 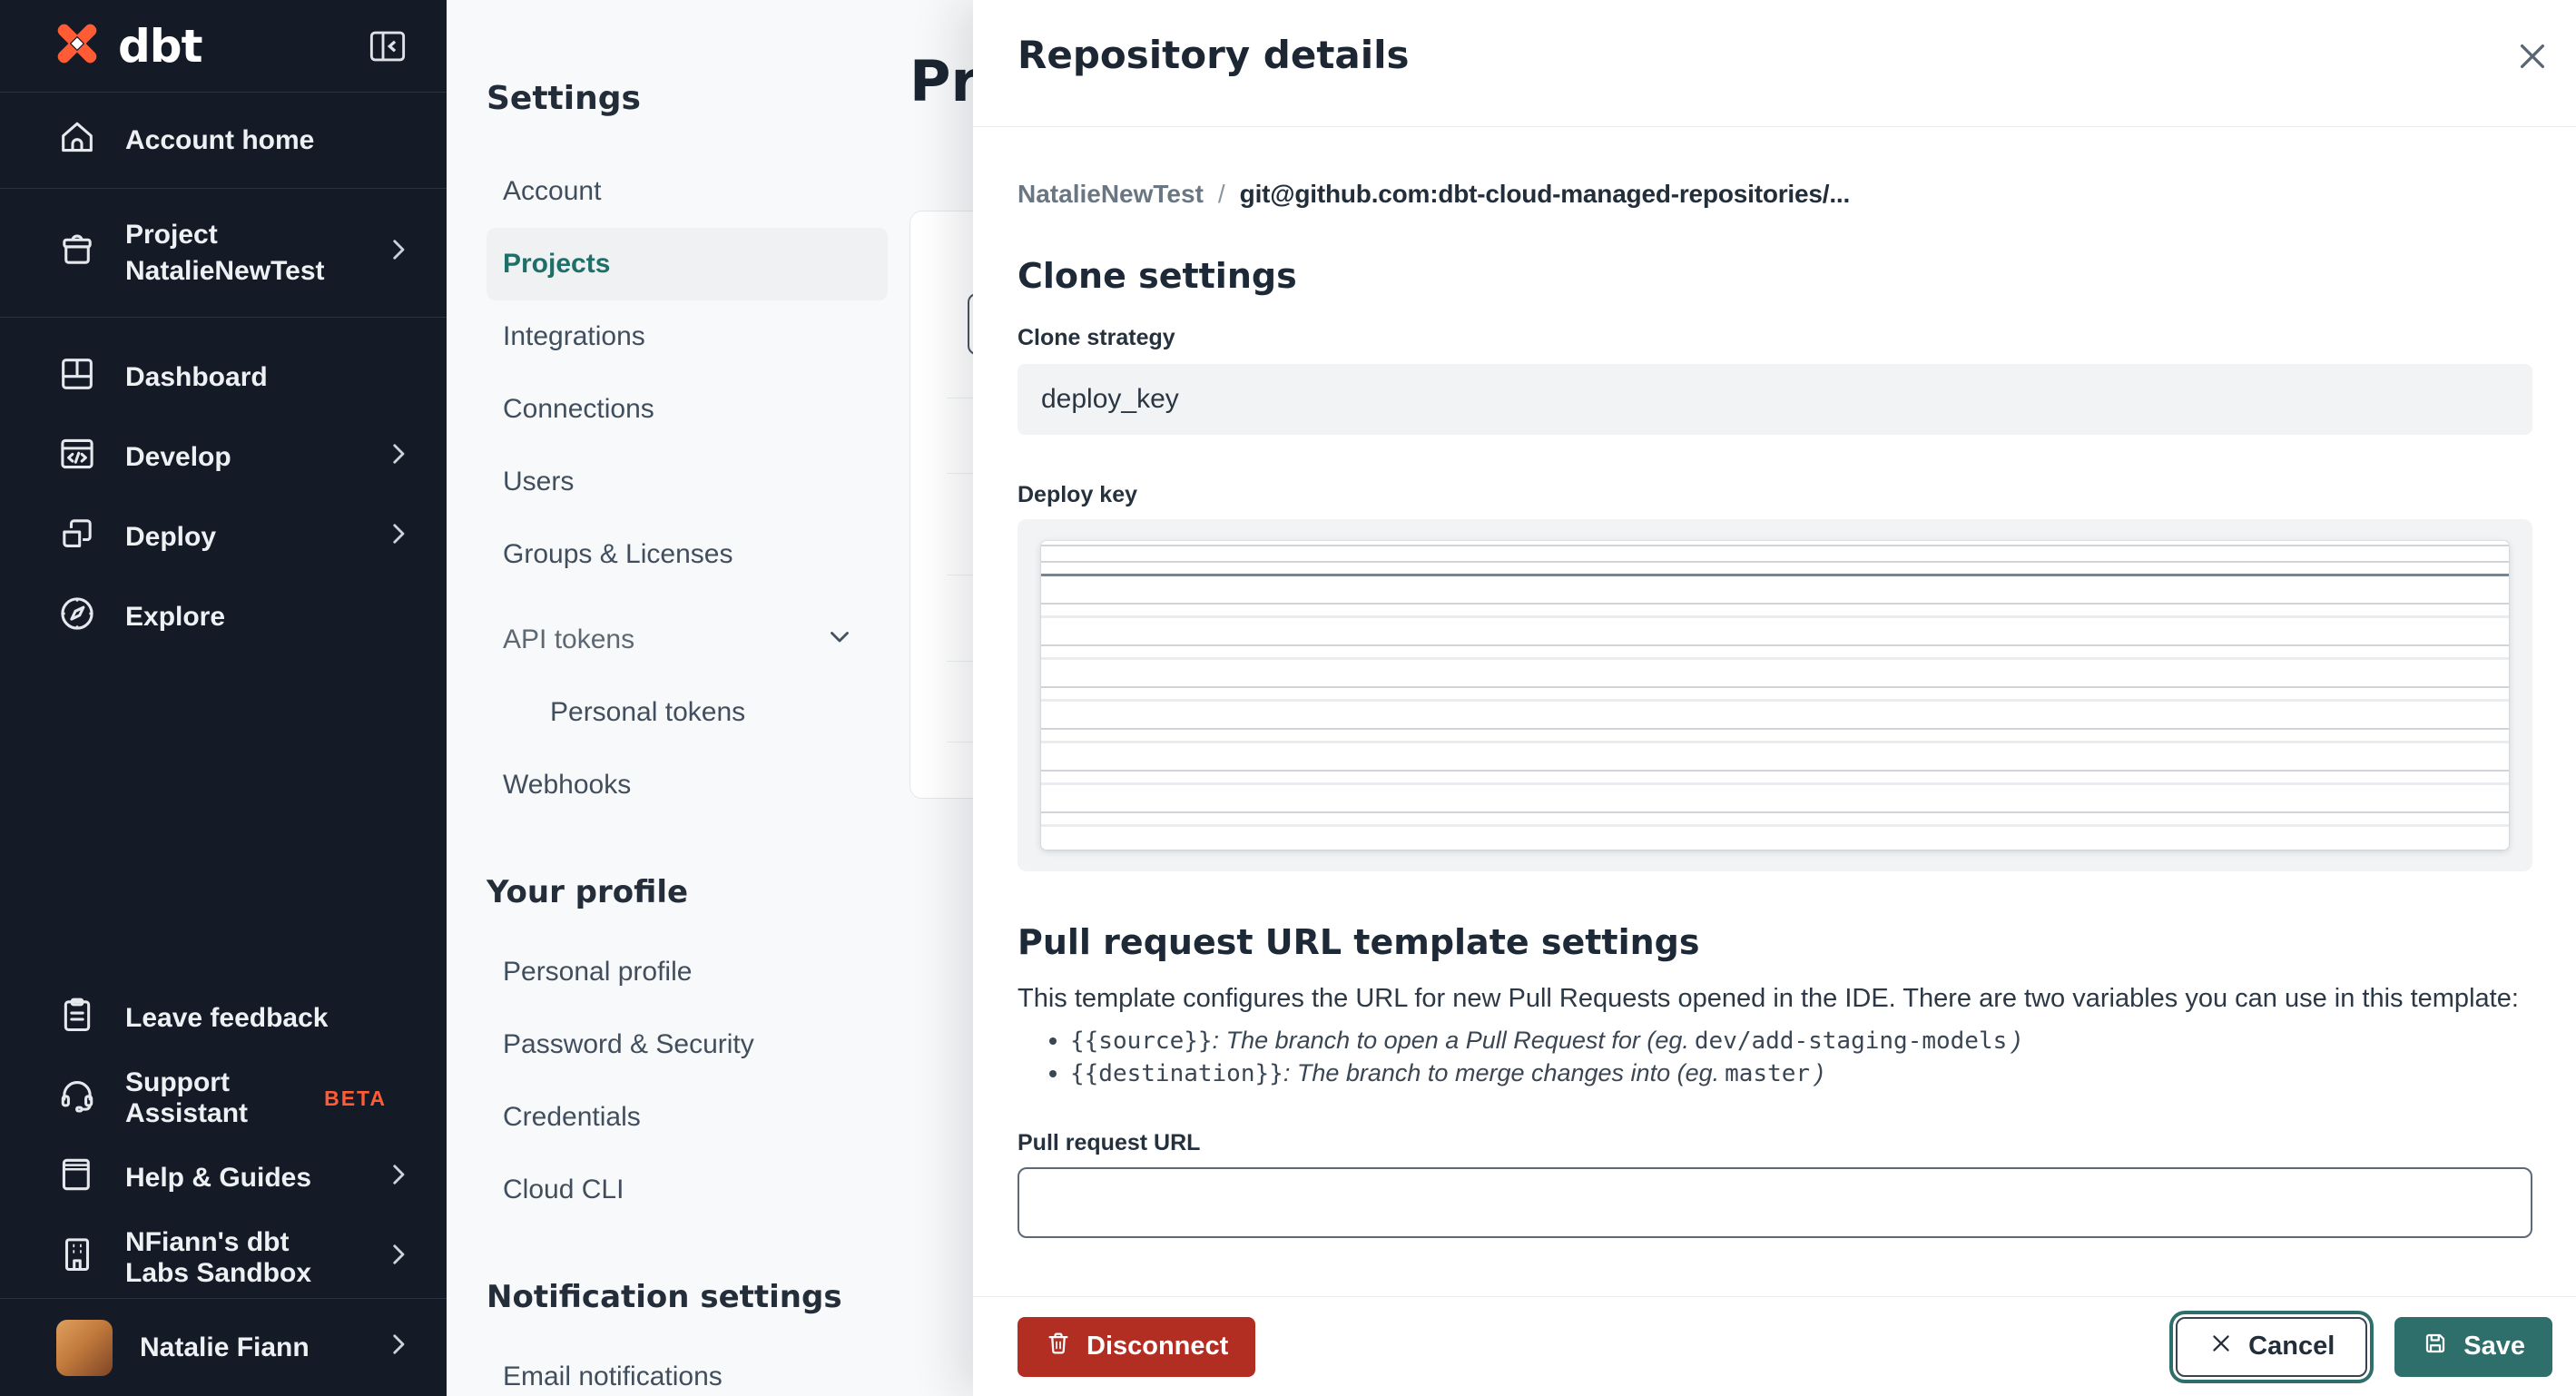 What do you see at coordinates (687, 1044) in the screenshot?
I see `settings-item-password-security: Password & Security` at bounding box center [687, 1044].